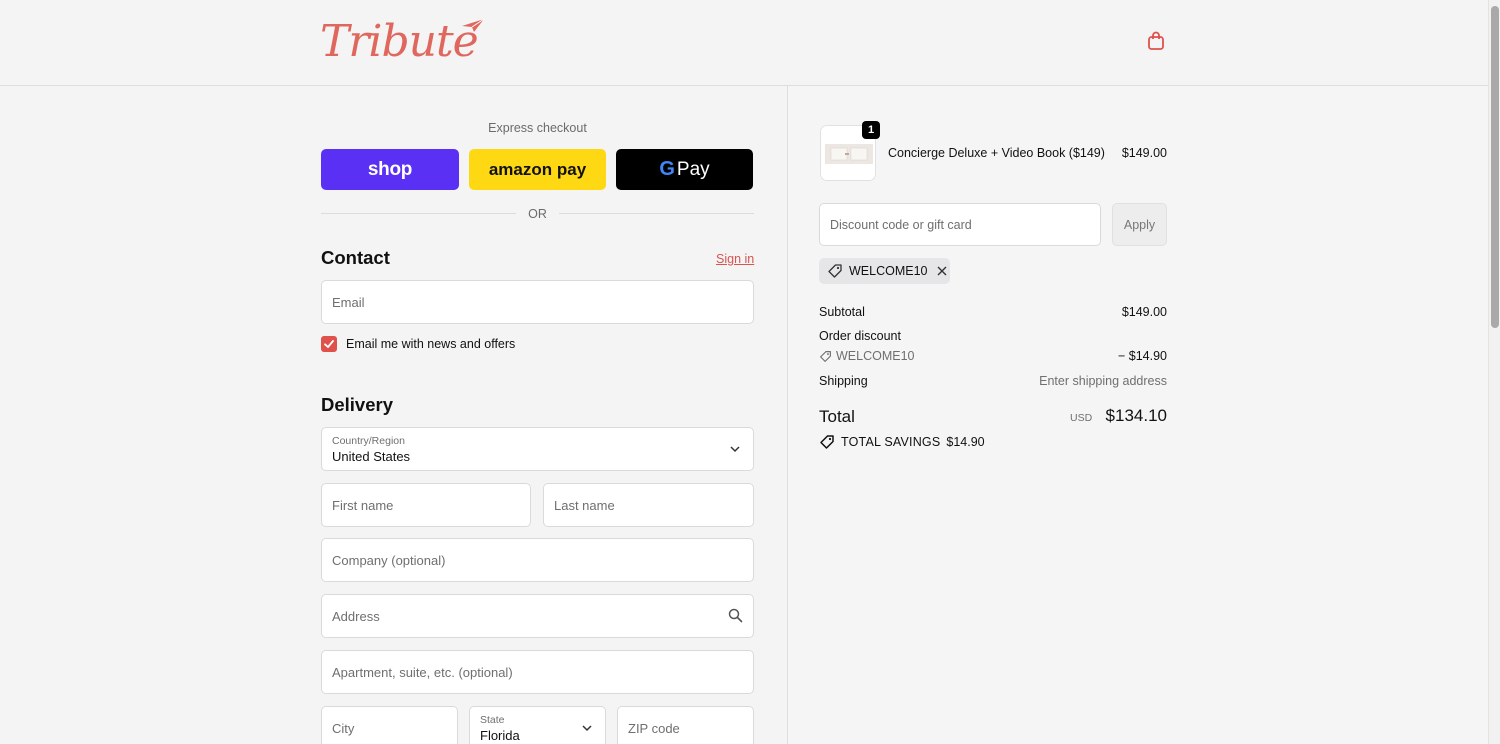 Image resolution: width=1500 pixels, height=744 pixels. What do you see at coordinates (1494, 372) in the screenshot?
I see `page-scrollbar` at bounding box center [1494, 372].